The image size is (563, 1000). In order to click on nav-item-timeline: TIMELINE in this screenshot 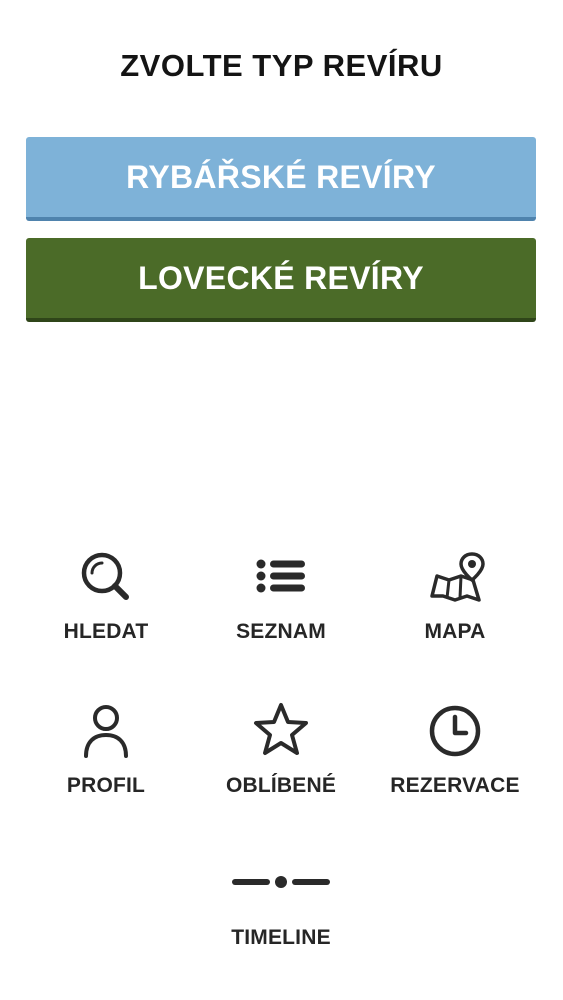, I will do `click(281, 901)`.